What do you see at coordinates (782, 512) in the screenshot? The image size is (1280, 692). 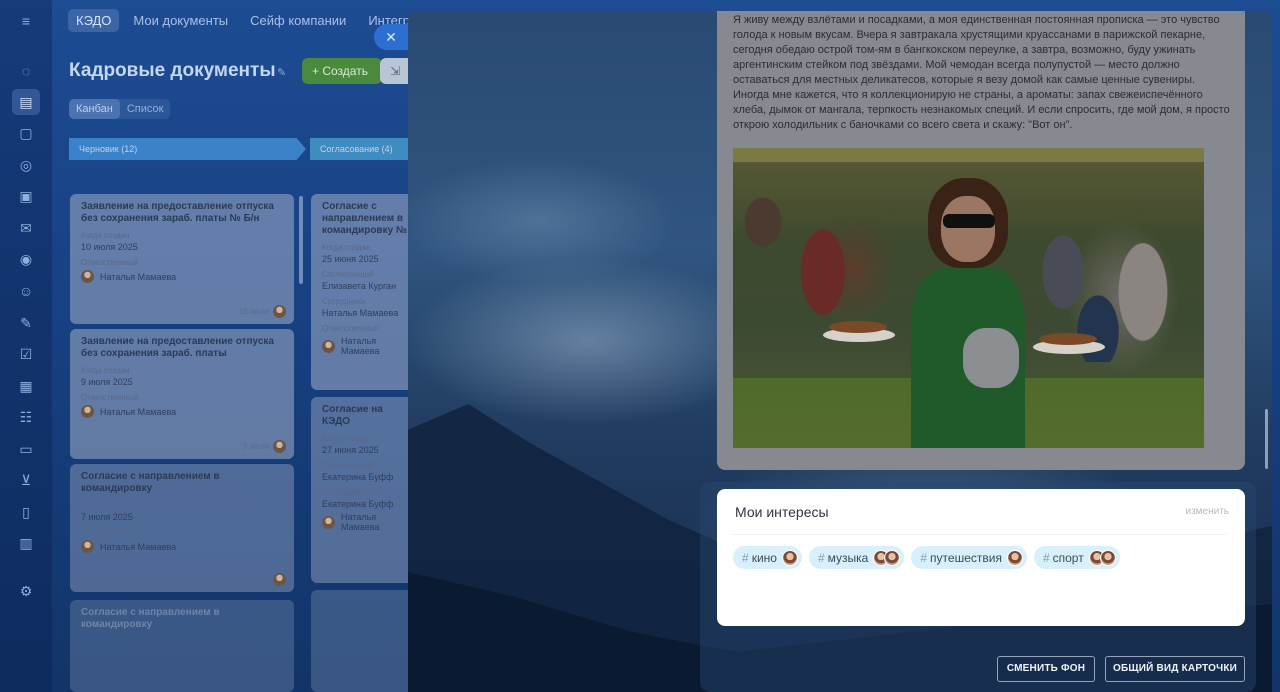 I see `interests-title: Мои интересы` at bounding box center [782, 512].